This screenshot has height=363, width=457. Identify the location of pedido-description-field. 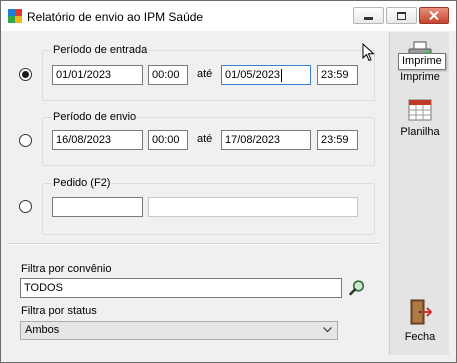
(253, 207).